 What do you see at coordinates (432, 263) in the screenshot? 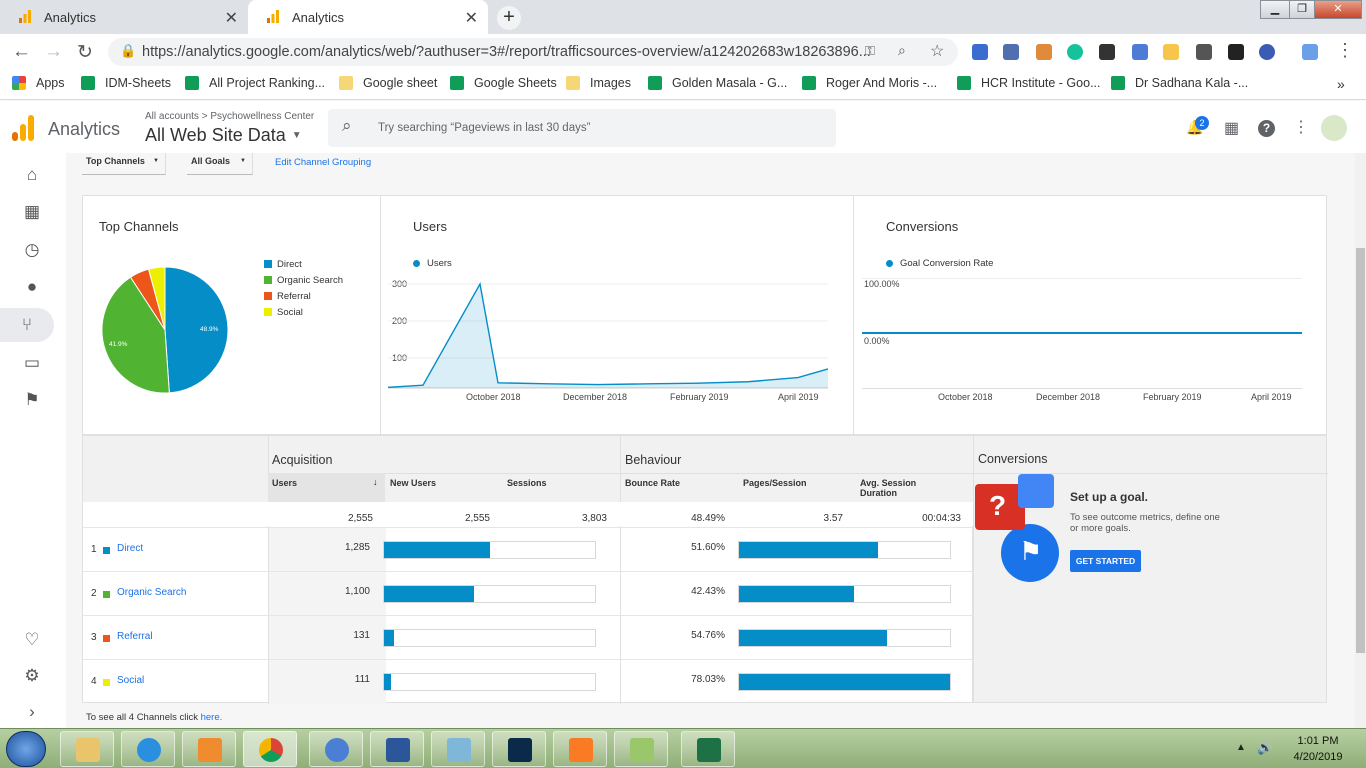
I see `users-legend: Users` at bounding box center [432, 263].